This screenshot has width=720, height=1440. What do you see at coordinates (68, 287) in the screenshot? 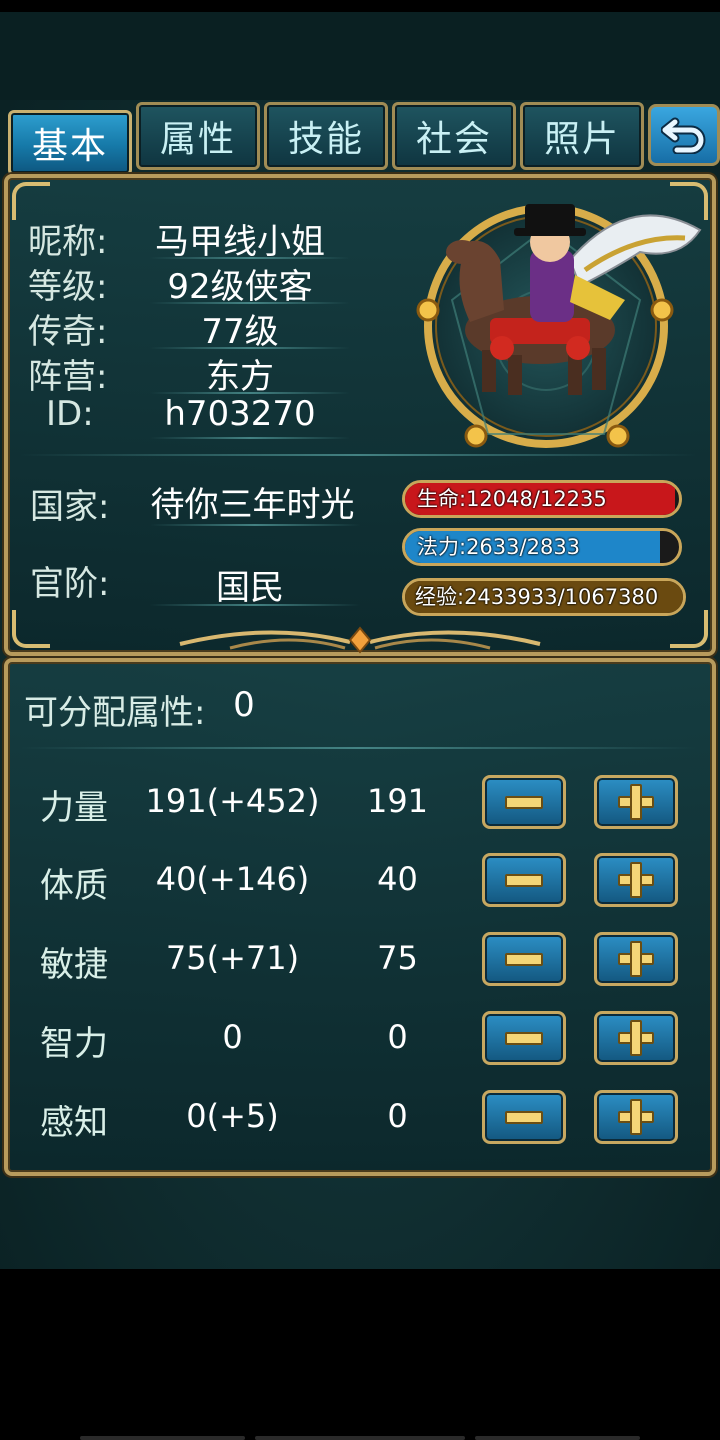
I see `level-label: 等级:` at bounding box center [68, 287].